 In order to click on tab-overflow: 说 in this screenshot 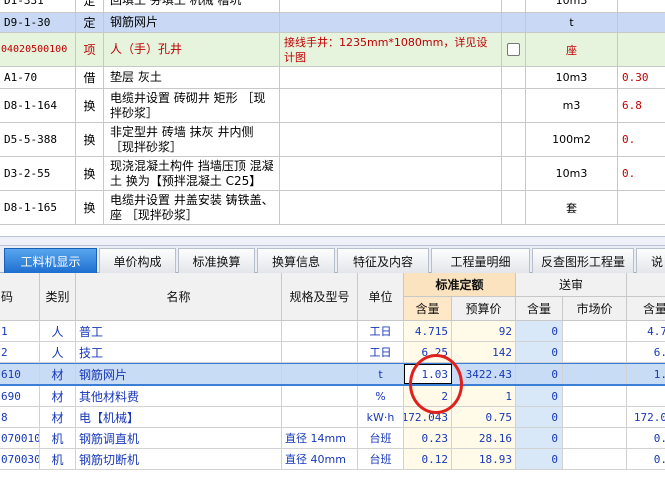, I will do `click(650, 260)`.